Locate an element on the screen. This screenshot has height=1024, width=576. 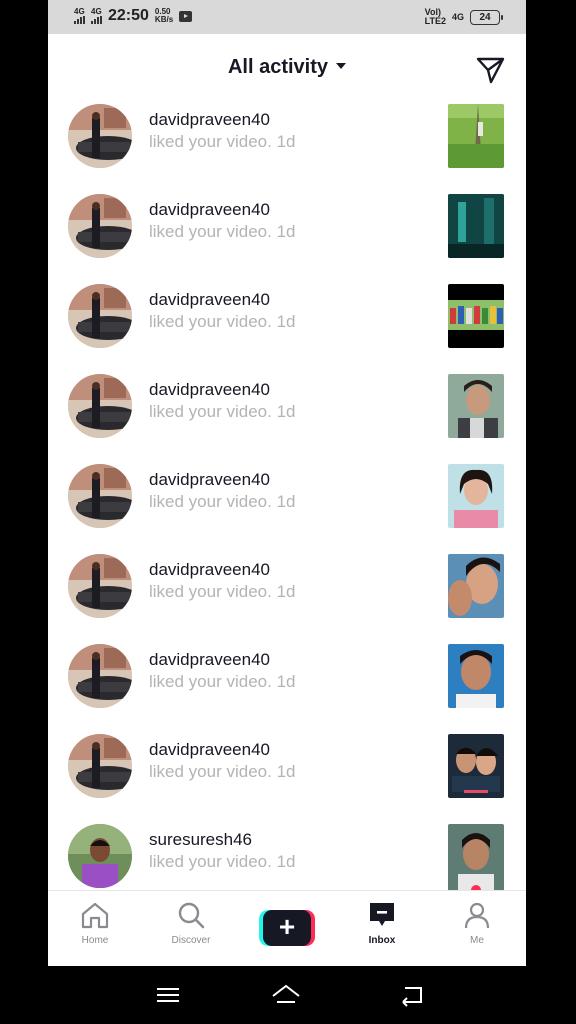
home-button-icon is located at coordinates (286, 995).